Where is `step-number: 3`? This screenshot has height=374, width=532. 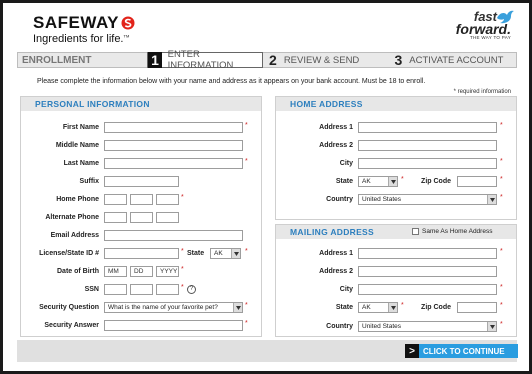
step-number: 3 is located at coordinates (398, 60).